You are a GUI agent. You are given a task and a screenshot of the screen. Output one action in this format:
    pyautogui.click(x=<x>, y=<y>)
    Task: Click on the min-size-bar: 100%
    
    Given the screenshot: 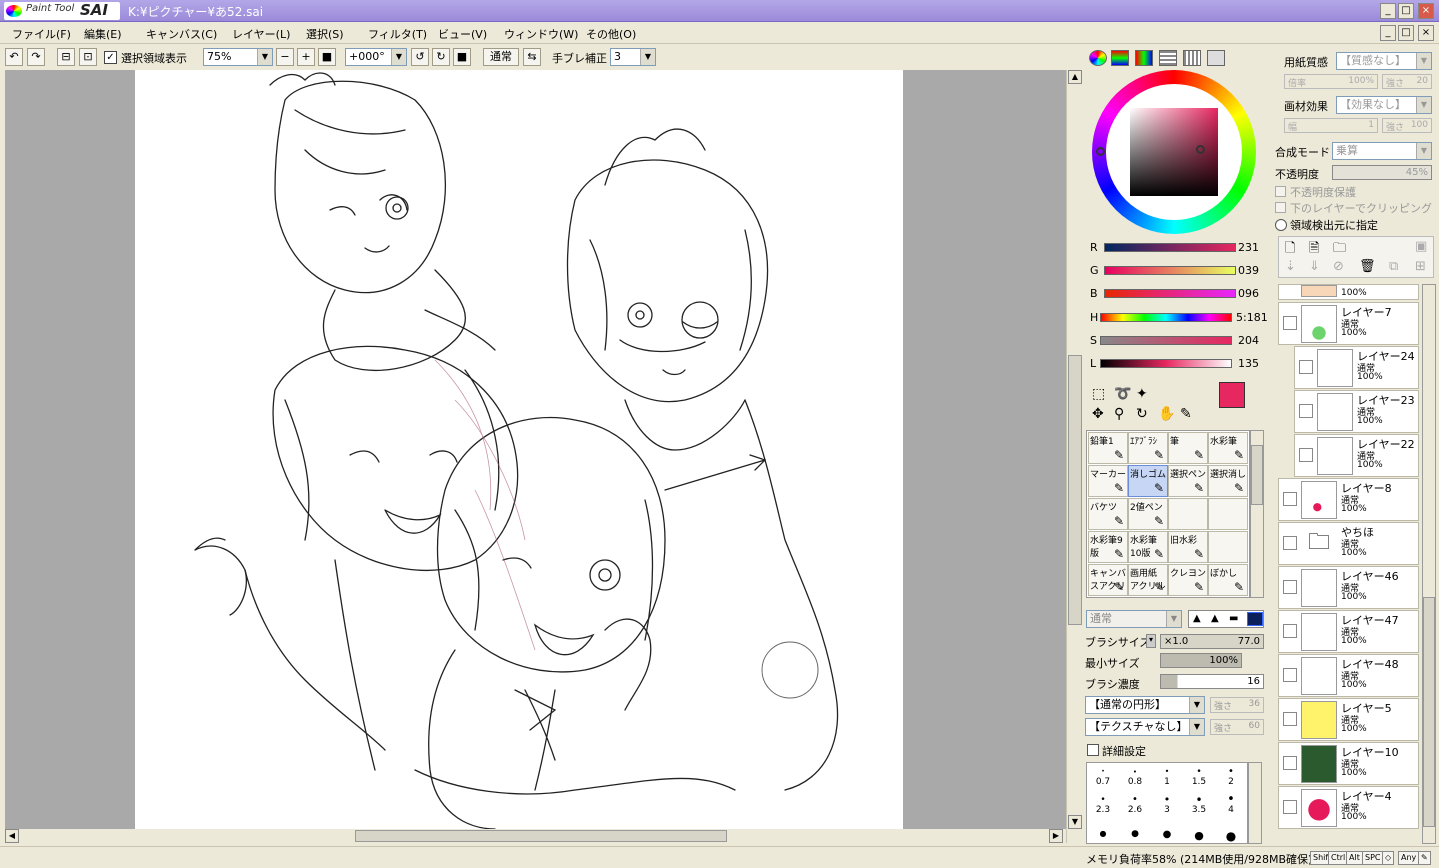 What is the action you would take?
    pyautogui.click(x=1201, y=660)
    